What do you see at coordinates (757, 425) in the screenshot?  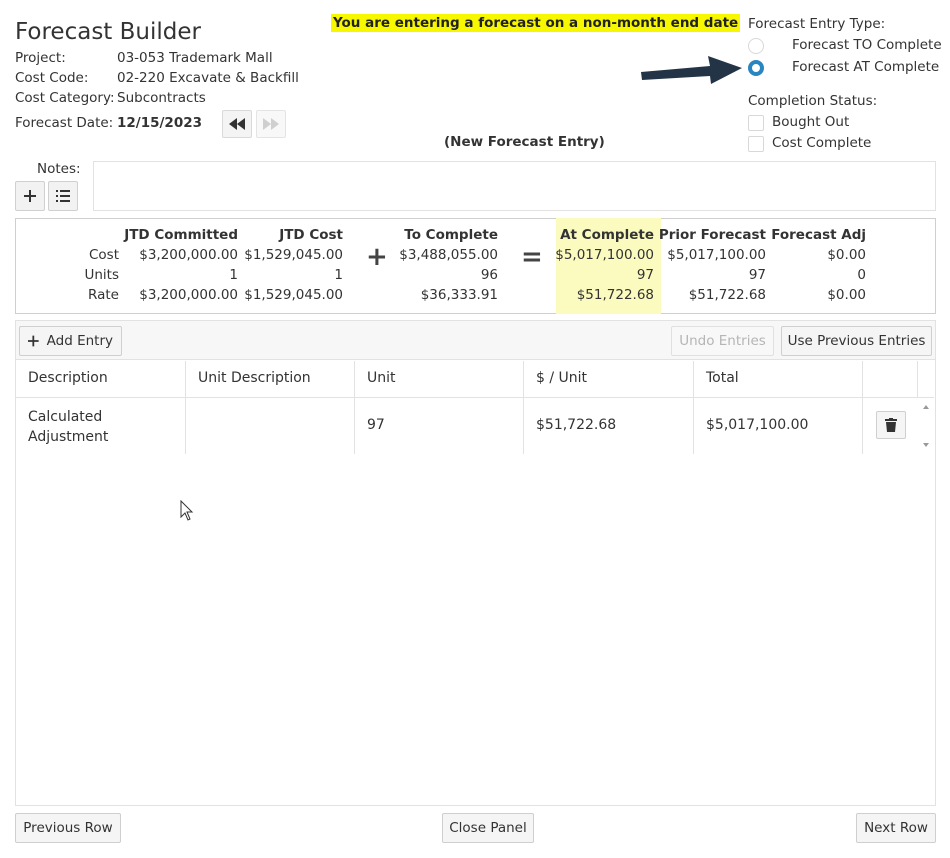 I see `row-total: $5,017,100.00` at bounding box center [757, 425].